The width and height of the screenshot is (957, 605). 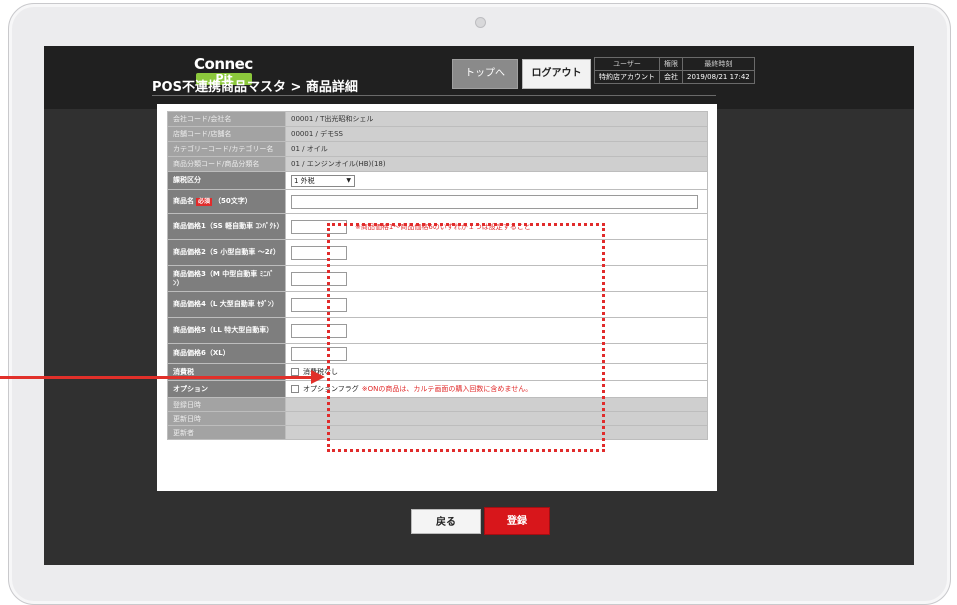 I want to click on subcategory-label: 商品分類コード/商品分類名, so click(x=226, y=164).